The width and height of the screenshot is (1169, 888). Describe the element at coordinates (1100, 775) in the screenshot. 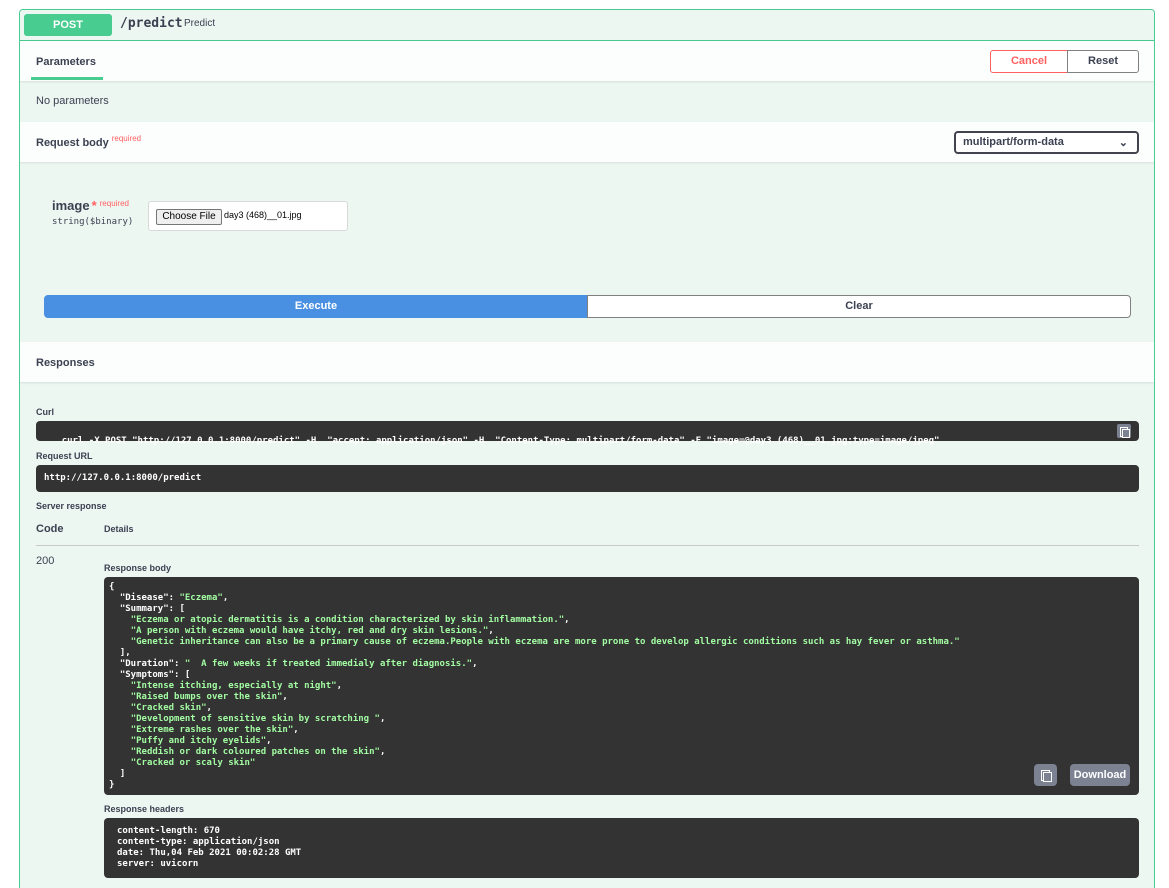

I see `download-button: Download` at that location.